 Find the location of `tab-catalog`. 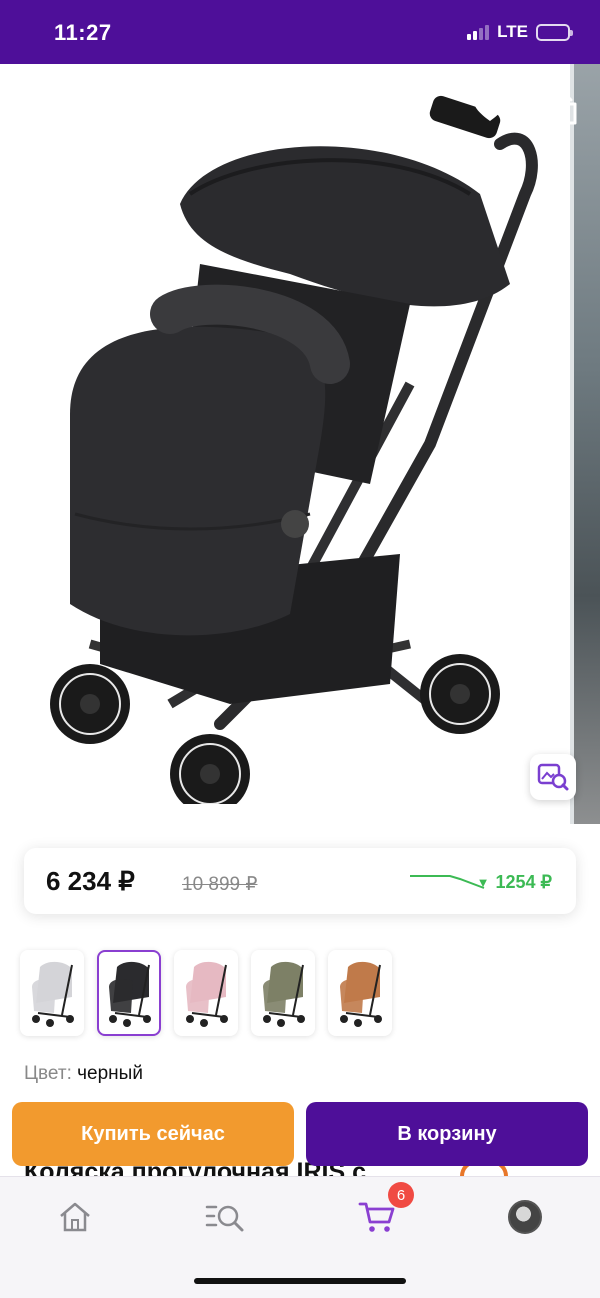

tab-catalog is located at coordinates (225, 1217).